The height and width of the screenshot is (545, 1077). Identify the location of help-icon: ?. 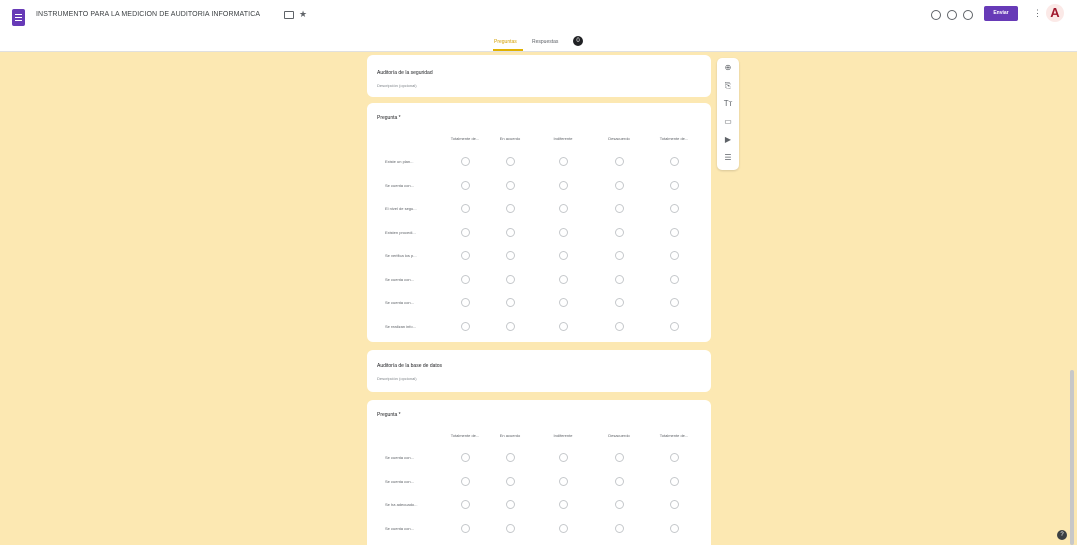
(1062, 535).